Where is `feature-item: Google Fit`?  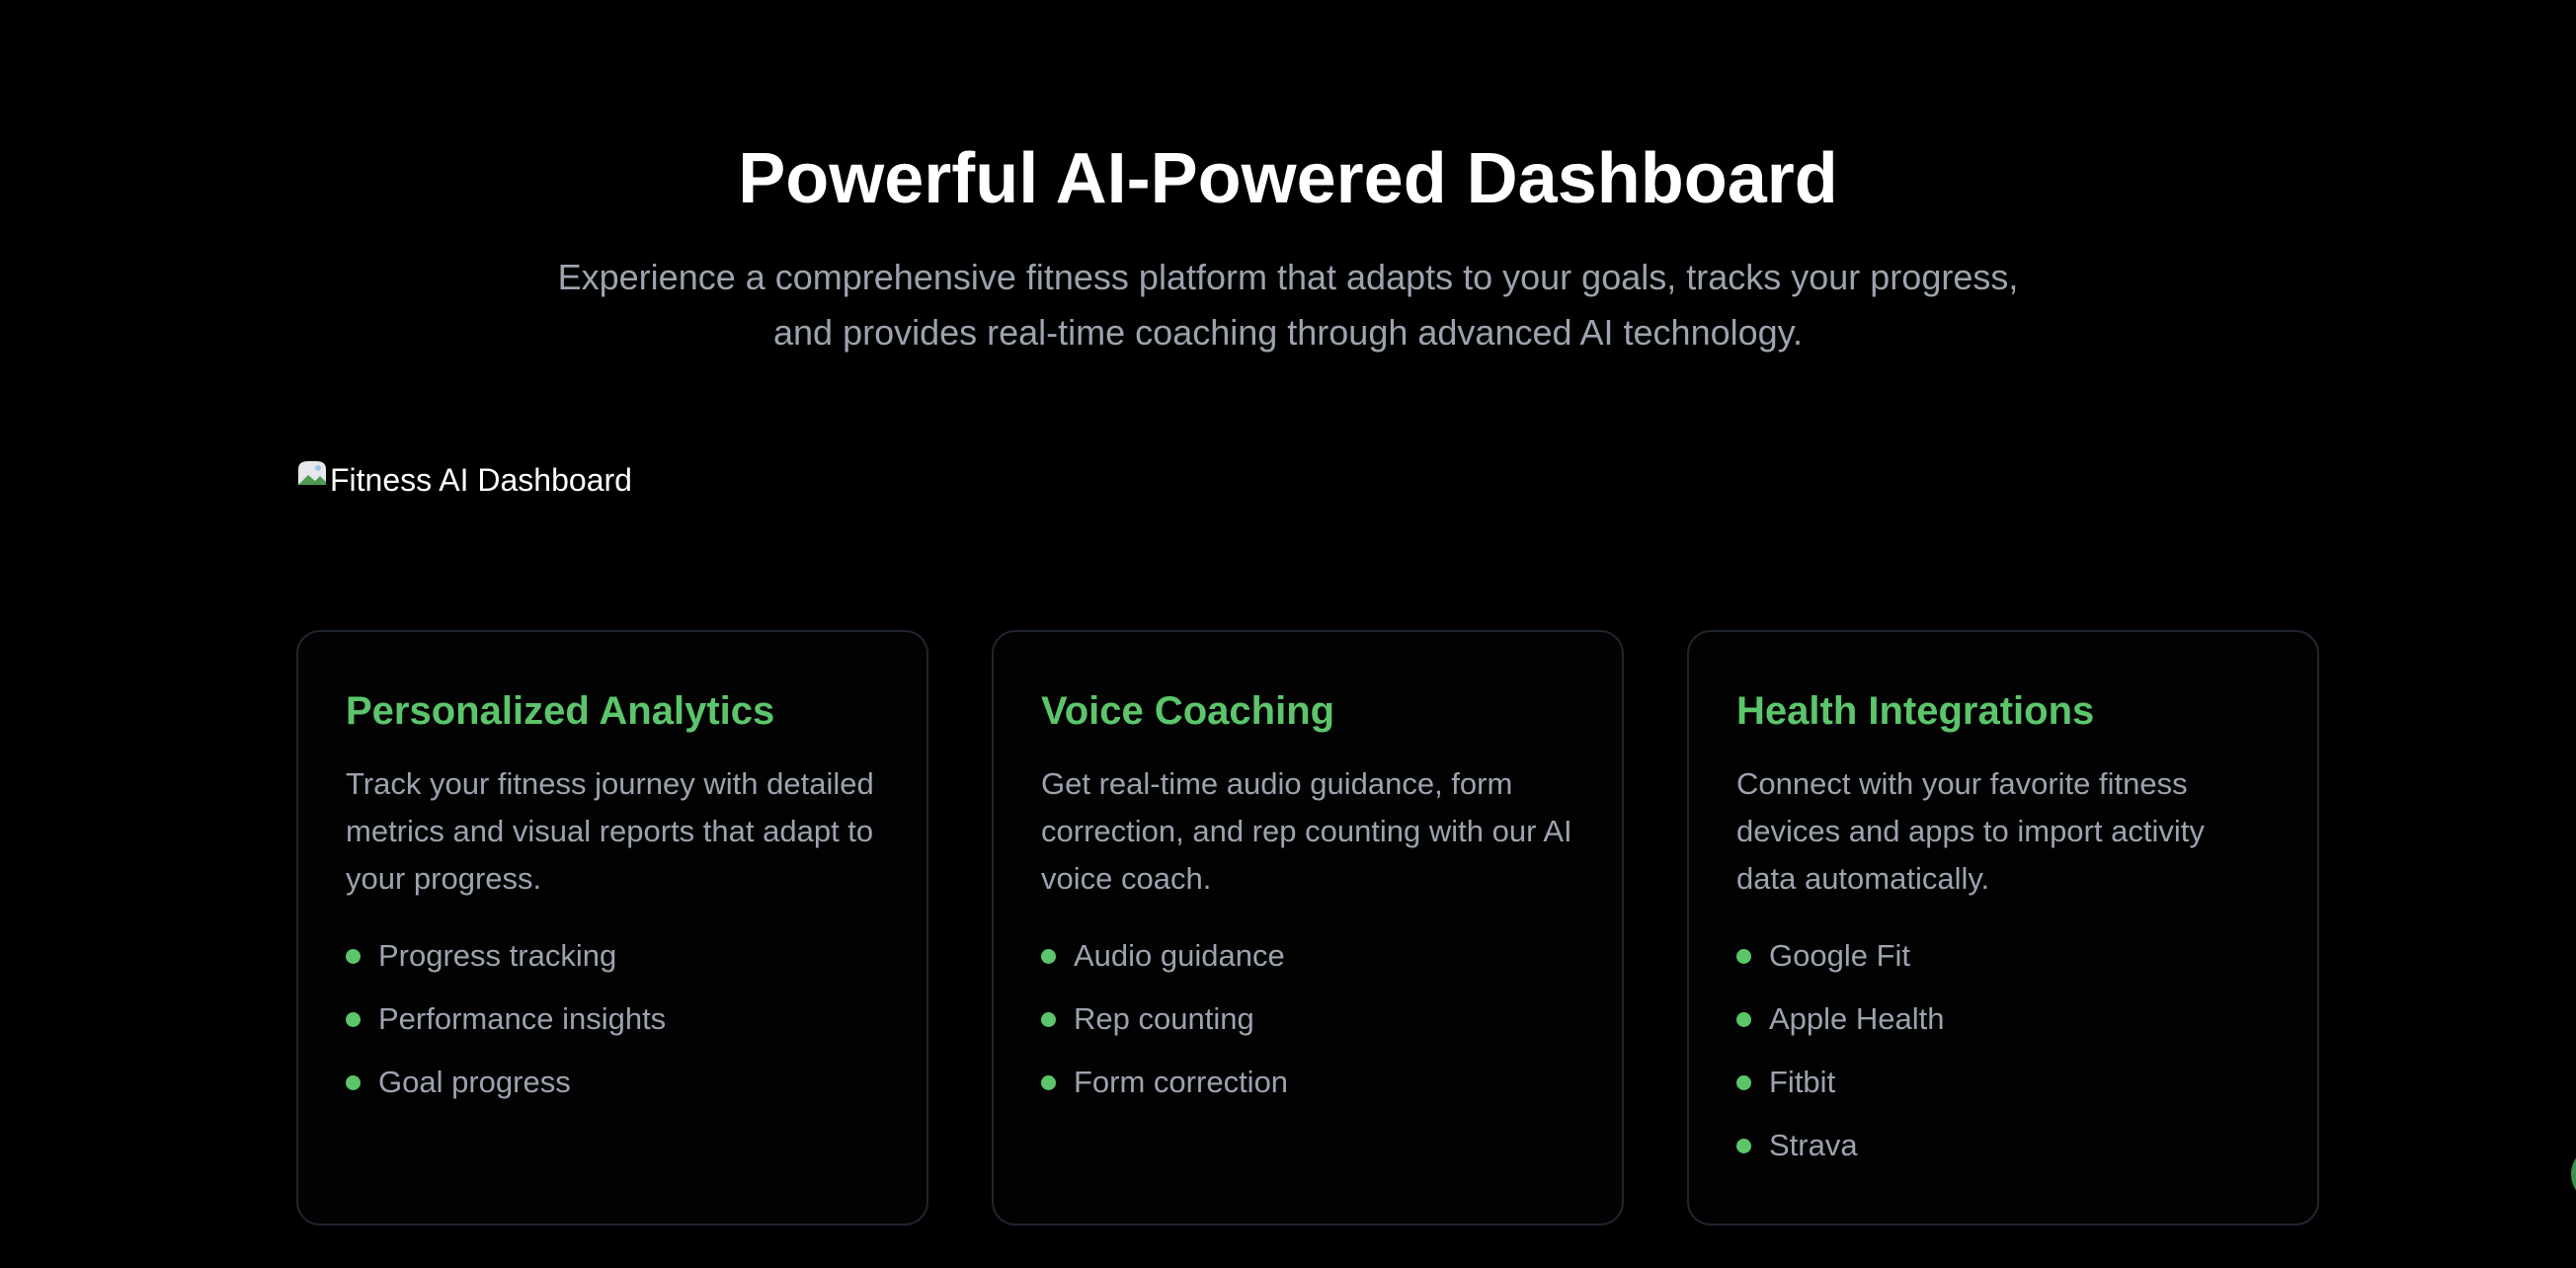
feature-item: Google Fit is located at coordinates (2003, 956).